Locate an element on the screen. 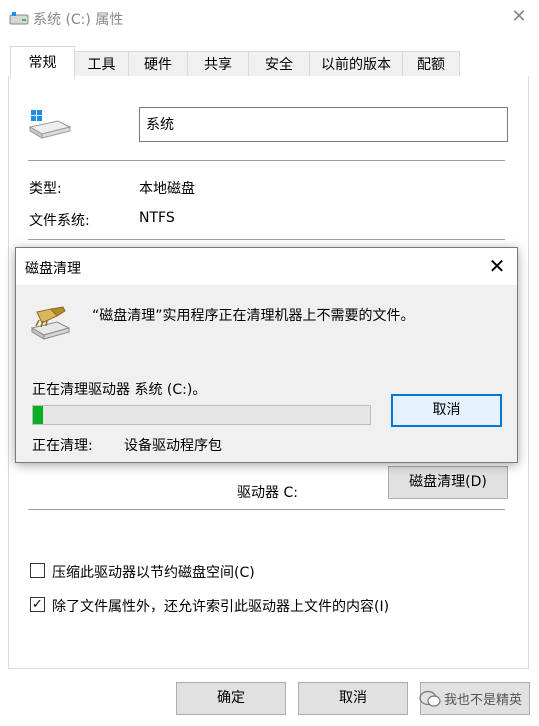 The height and width of the screenshot is (726, 539). current-item-label: 正在清理: is located at coordinates (62, 446).